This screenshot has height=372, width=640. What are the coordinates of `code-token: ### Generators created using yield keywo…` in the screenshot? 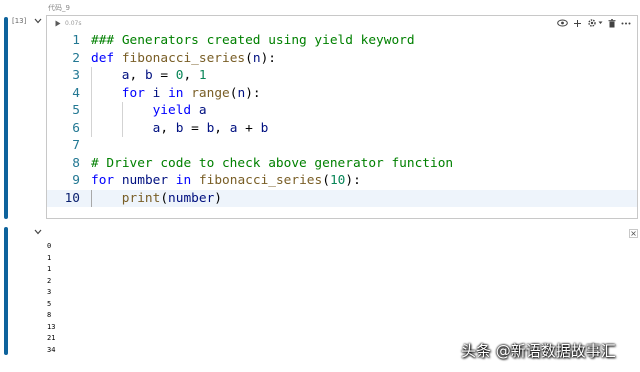 It's located at (253, 40).